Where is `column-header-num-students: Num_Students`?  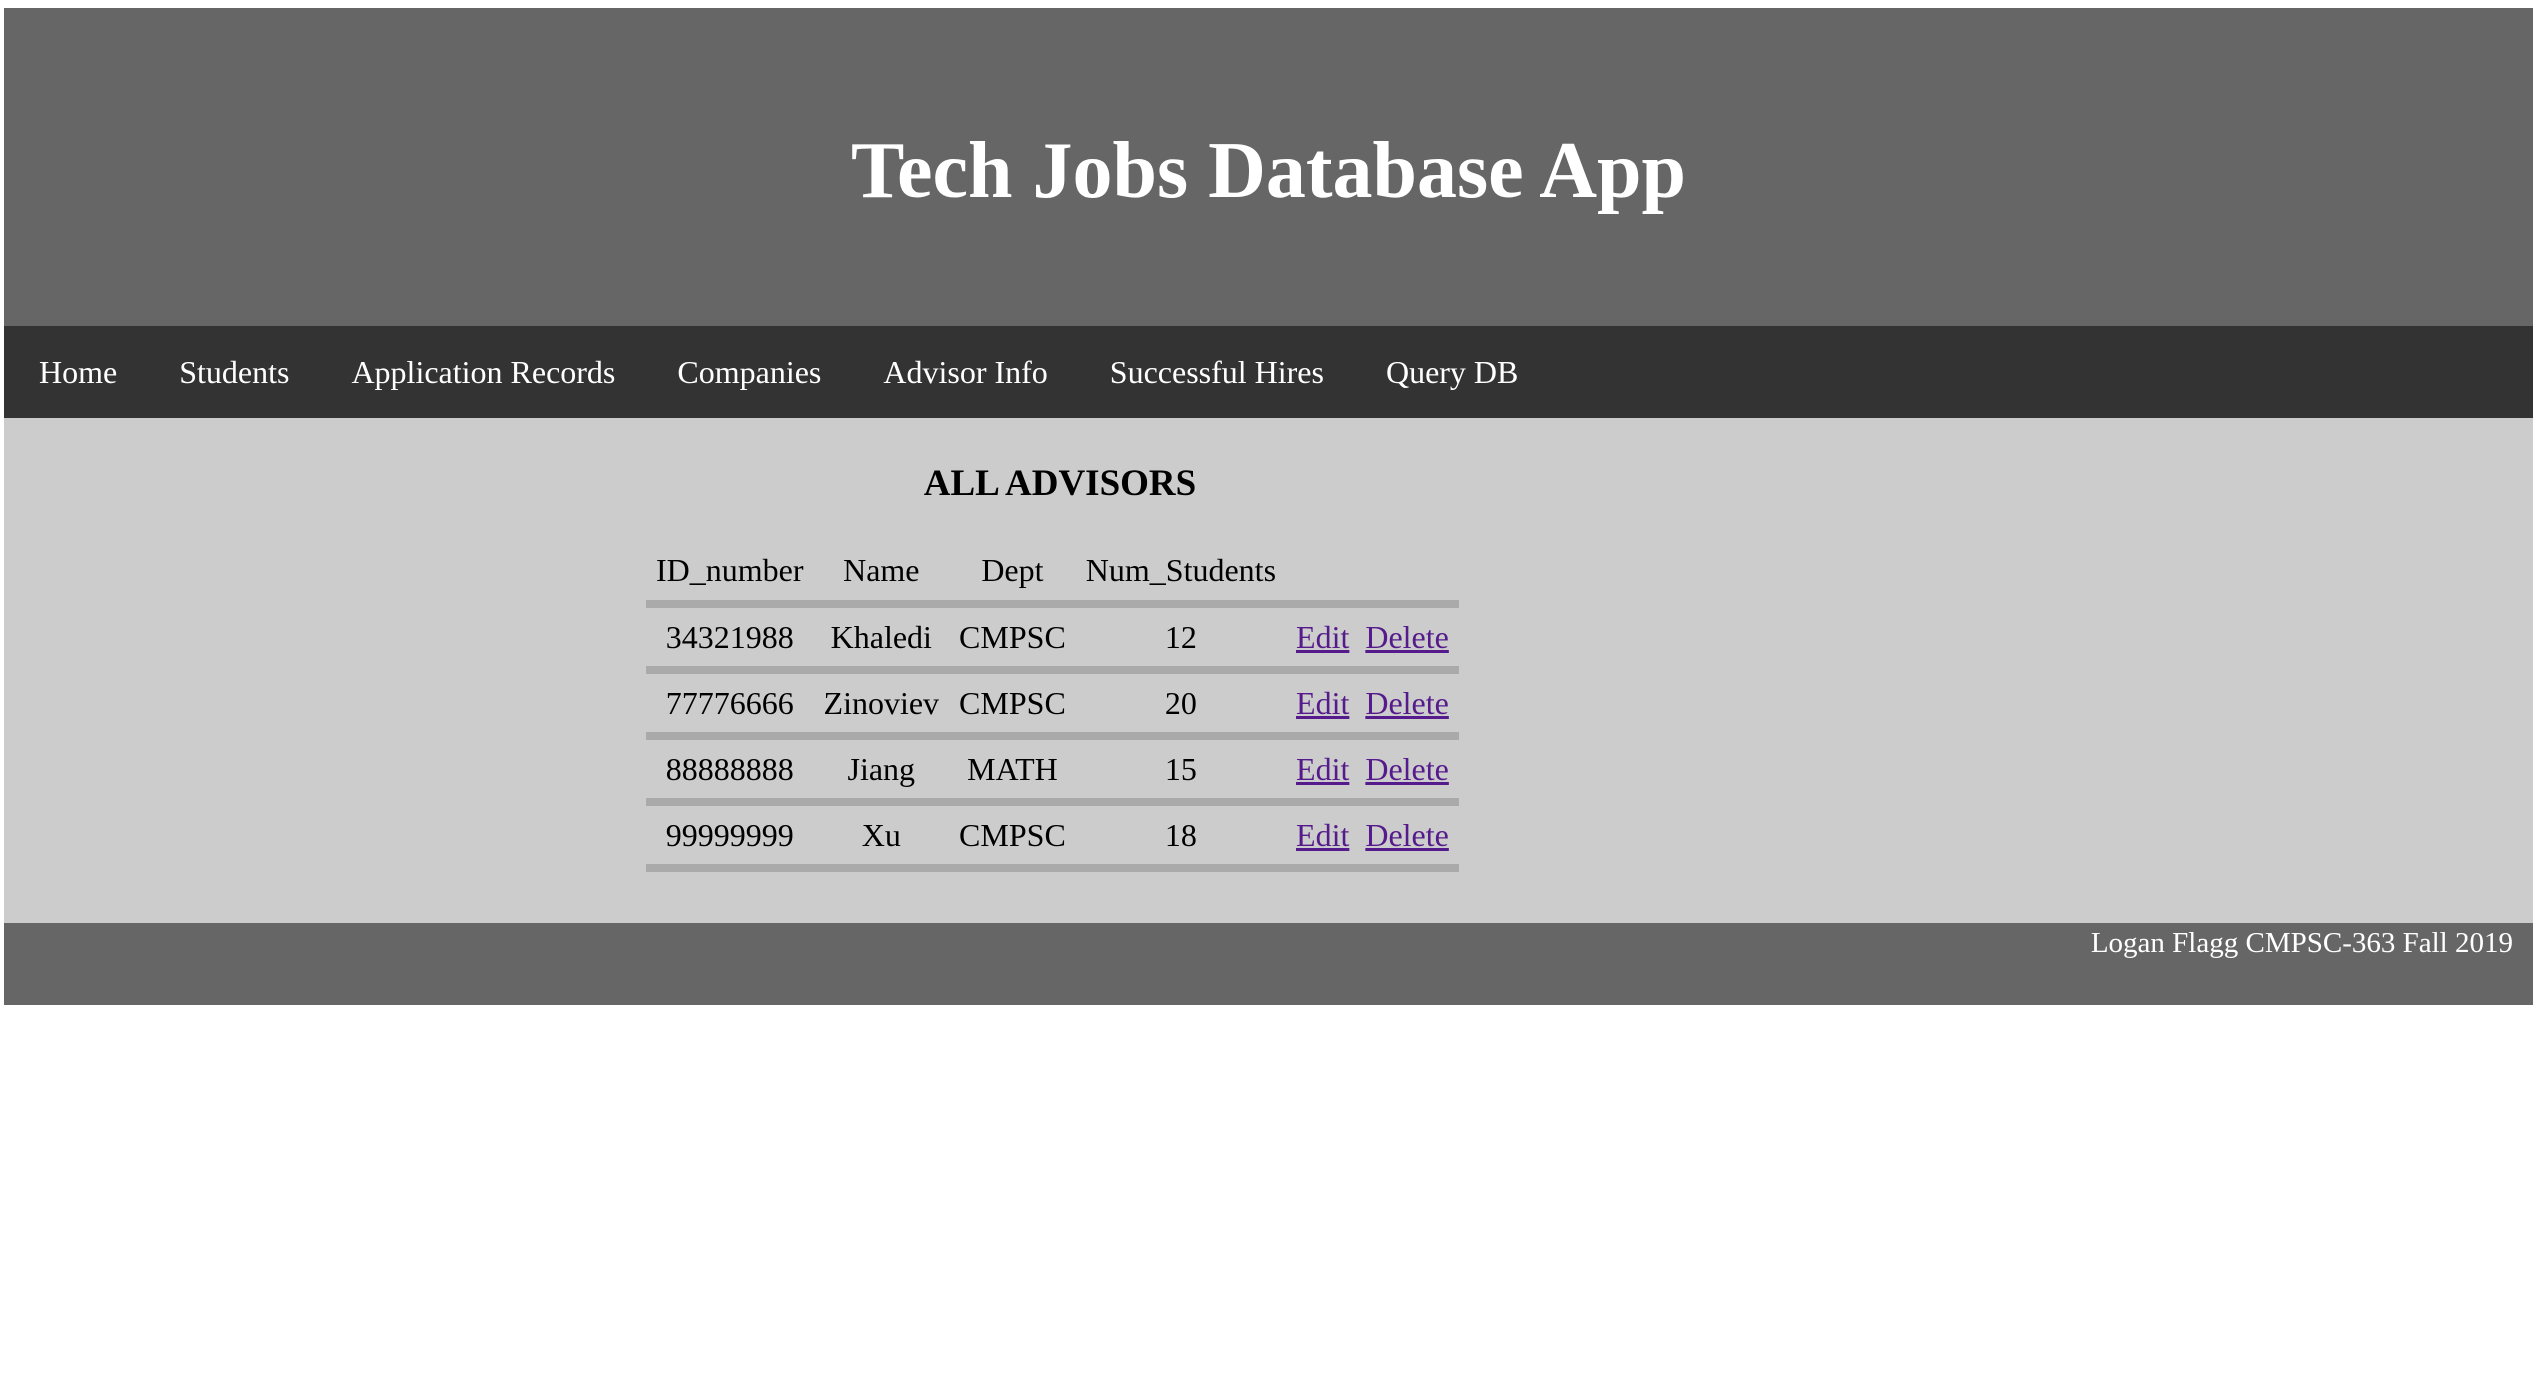 column-header-num-students: Num_Students is located at coordinates (1181, 574).